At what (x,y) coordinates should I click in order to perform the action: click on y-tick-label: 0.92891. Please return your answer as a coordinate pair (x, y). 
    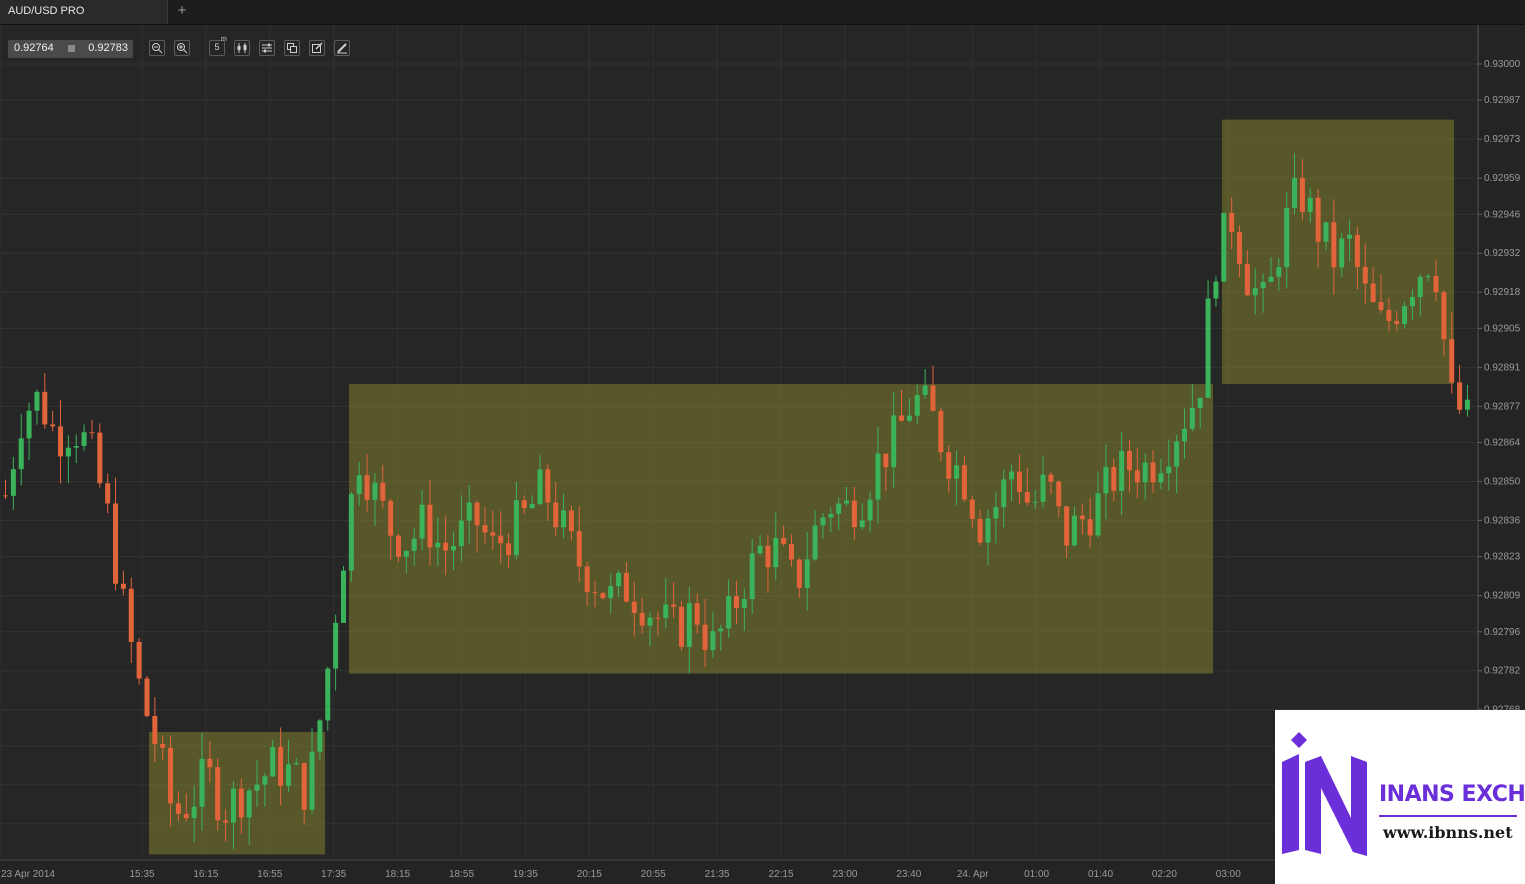
    Looking at the image, I should click on (1502, 367).